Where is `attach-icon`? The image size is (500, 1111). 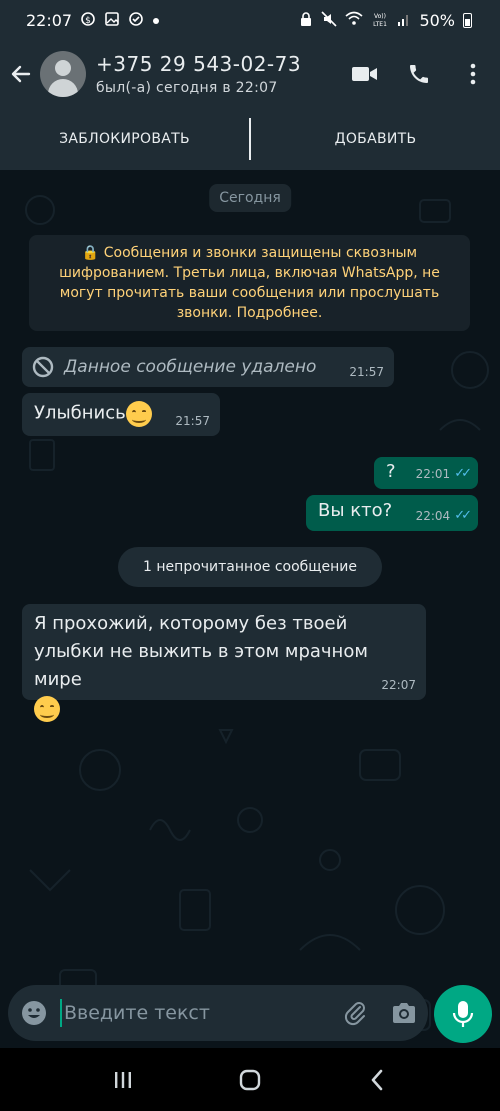
attach-icon is located at coordinates (356, 1013).